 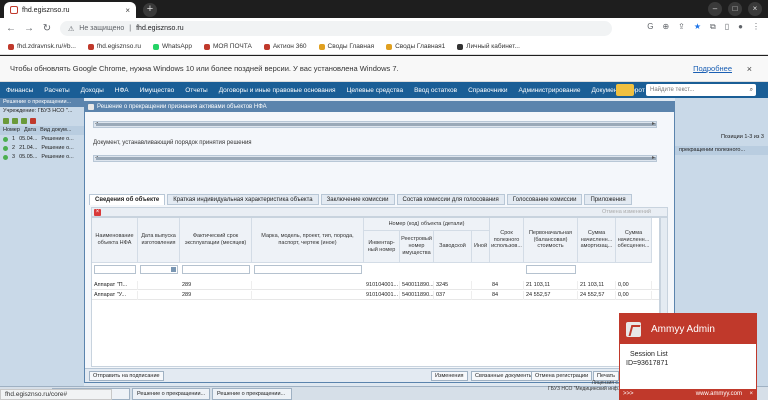 What do you see at coordinates (127, 199) in the screenshot?
I see `tab-object-info: Сведения об объекте` at bounding box center [127, 199].